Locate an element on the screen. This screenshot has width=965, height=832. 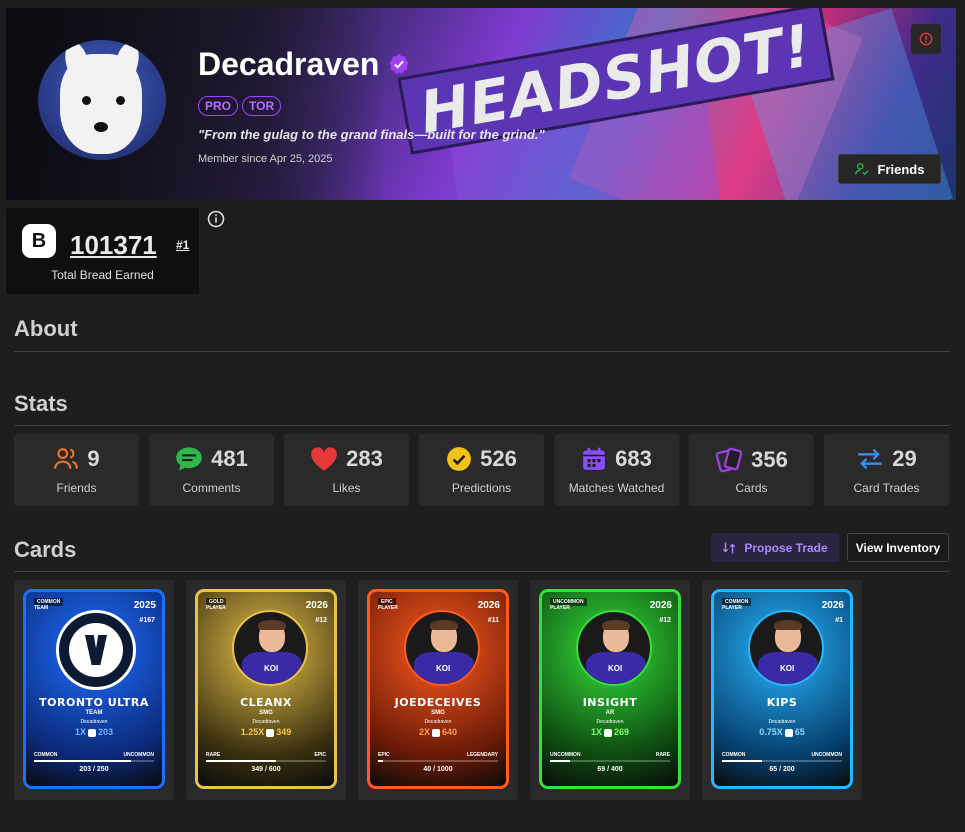
cards-heading: Cards is located at coordinates (45, 549).